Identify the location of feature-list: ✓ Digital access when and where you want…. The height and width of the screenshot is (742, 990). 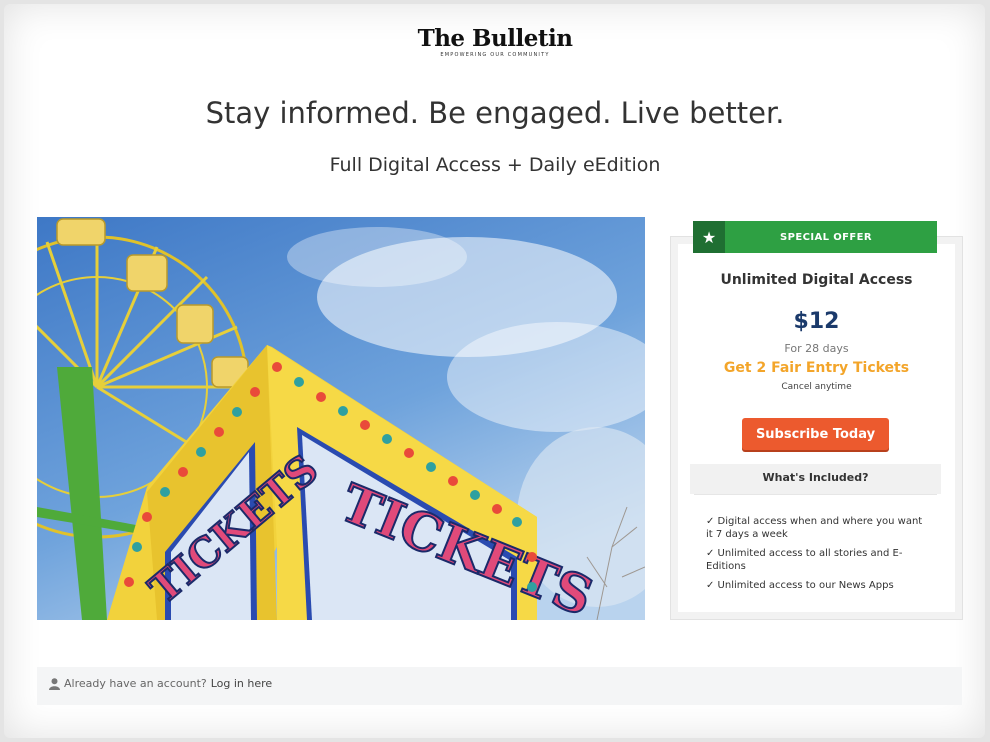
(815, 543).